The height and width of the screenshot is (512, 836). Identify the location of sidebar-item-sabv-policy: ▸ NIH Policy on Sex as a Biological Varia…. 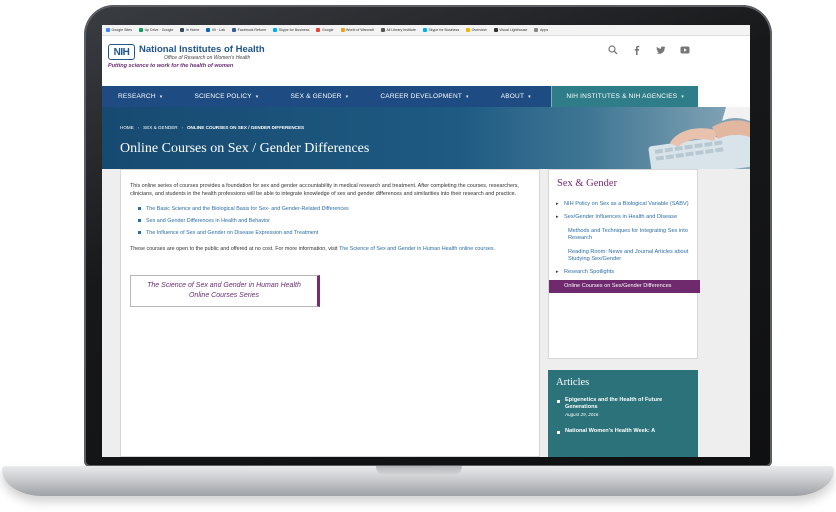
(625, 204).